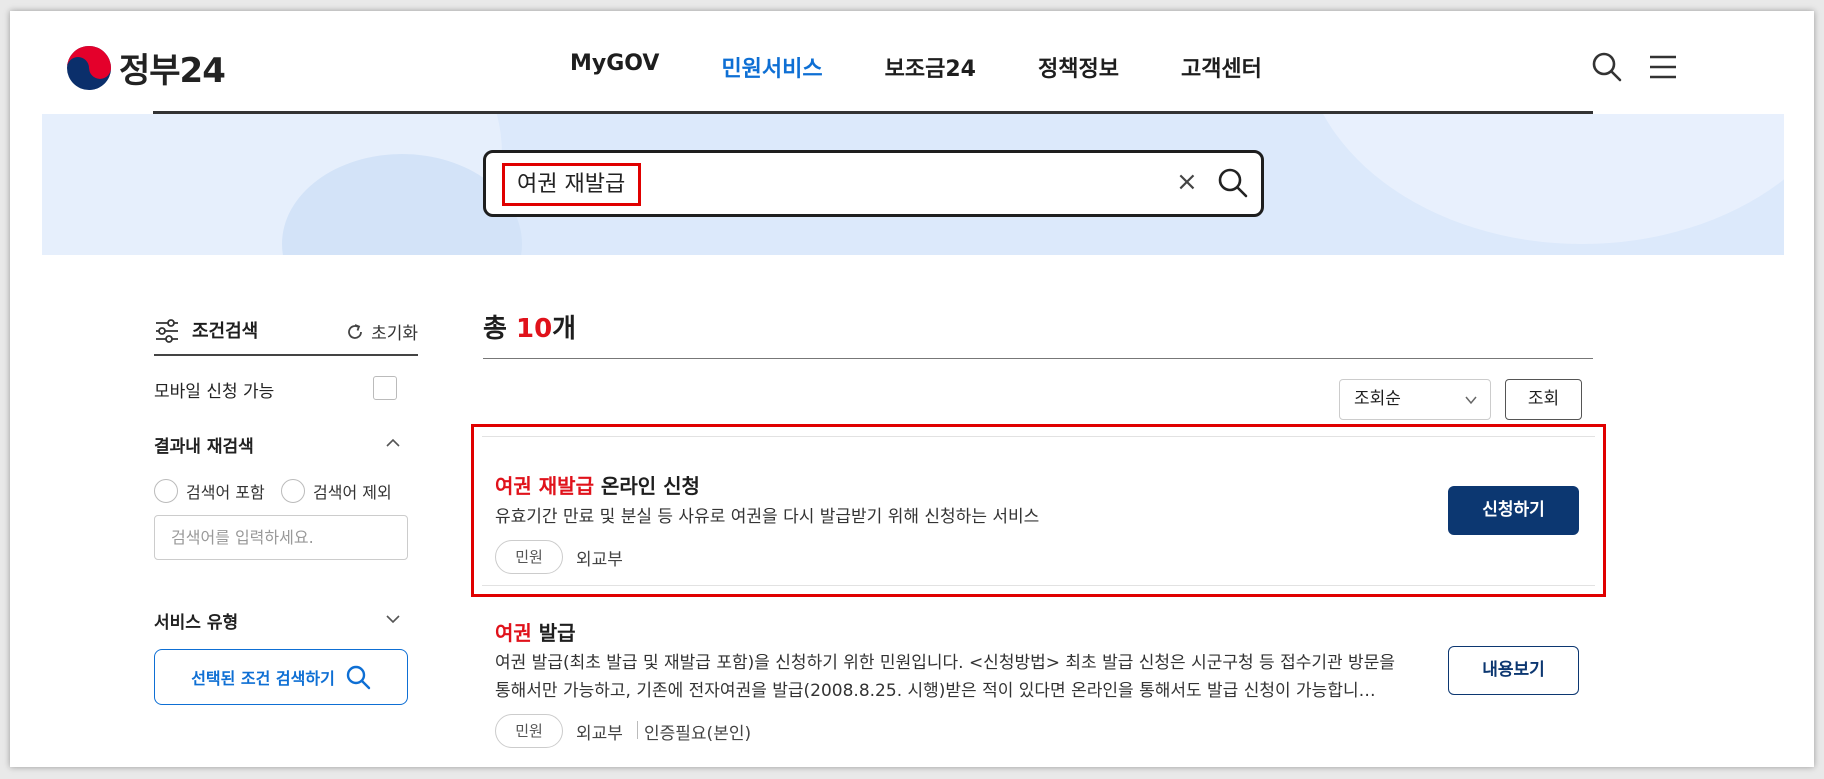 The image size is (1824, 779). Describe the element at coordinates (214, 392) in the screenshot. I see `mobile-apply-label: 모바일 신청 가능` at that location.